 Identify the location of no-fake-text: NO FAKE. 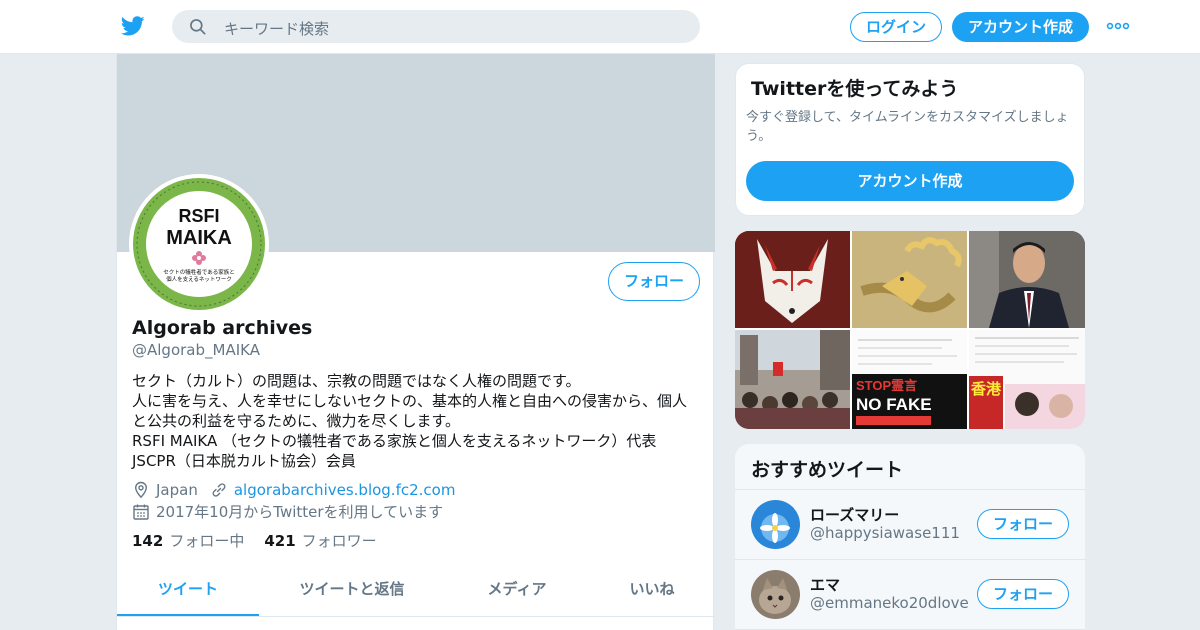
(894, 404).